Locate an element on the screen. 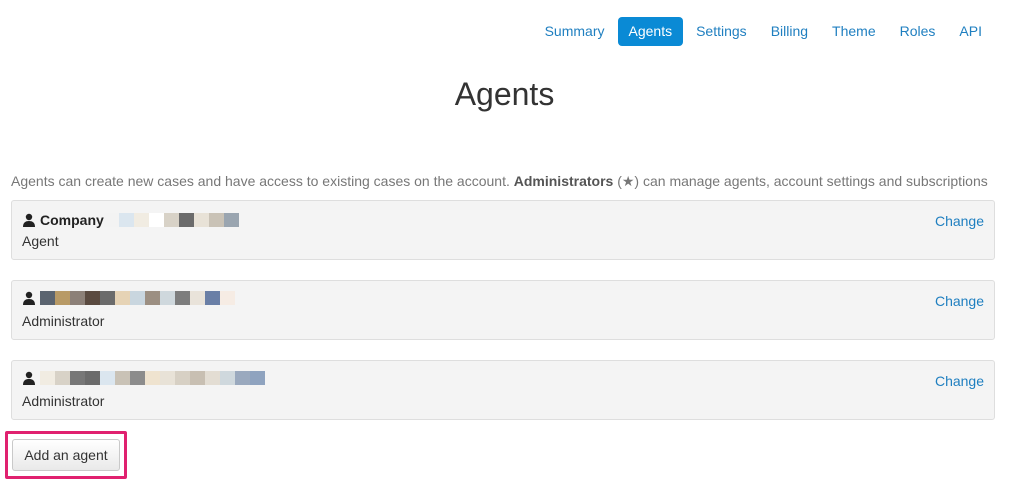 The height and width of the screenshot is (492, 1009). tab-roles: Roles is located at coordinates (918, 31).